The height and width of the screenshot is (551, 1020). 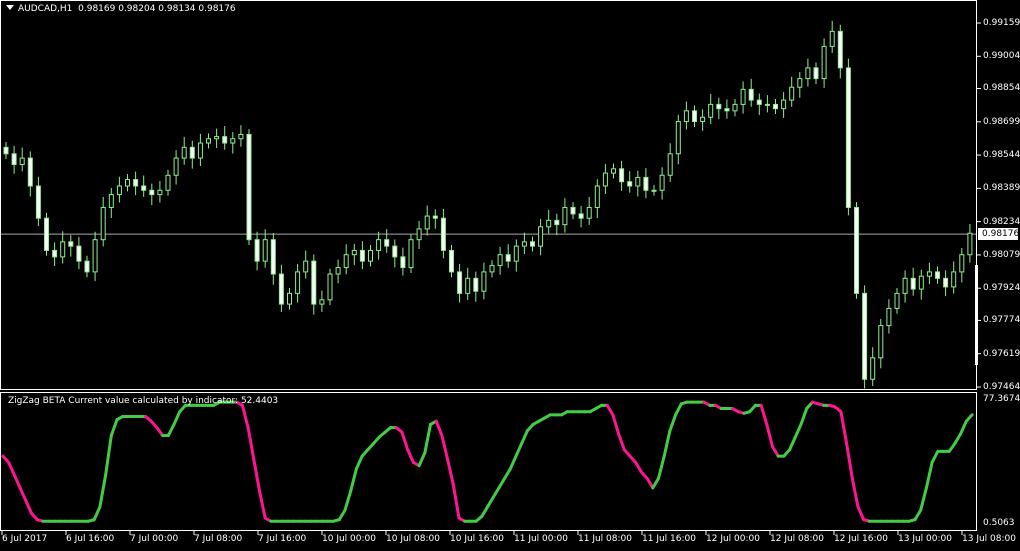 What do you see at coordinates (1001, 320) in the screenshot?
I see `price-tick-label: 0.97774` at bounding box center [1001, 320].